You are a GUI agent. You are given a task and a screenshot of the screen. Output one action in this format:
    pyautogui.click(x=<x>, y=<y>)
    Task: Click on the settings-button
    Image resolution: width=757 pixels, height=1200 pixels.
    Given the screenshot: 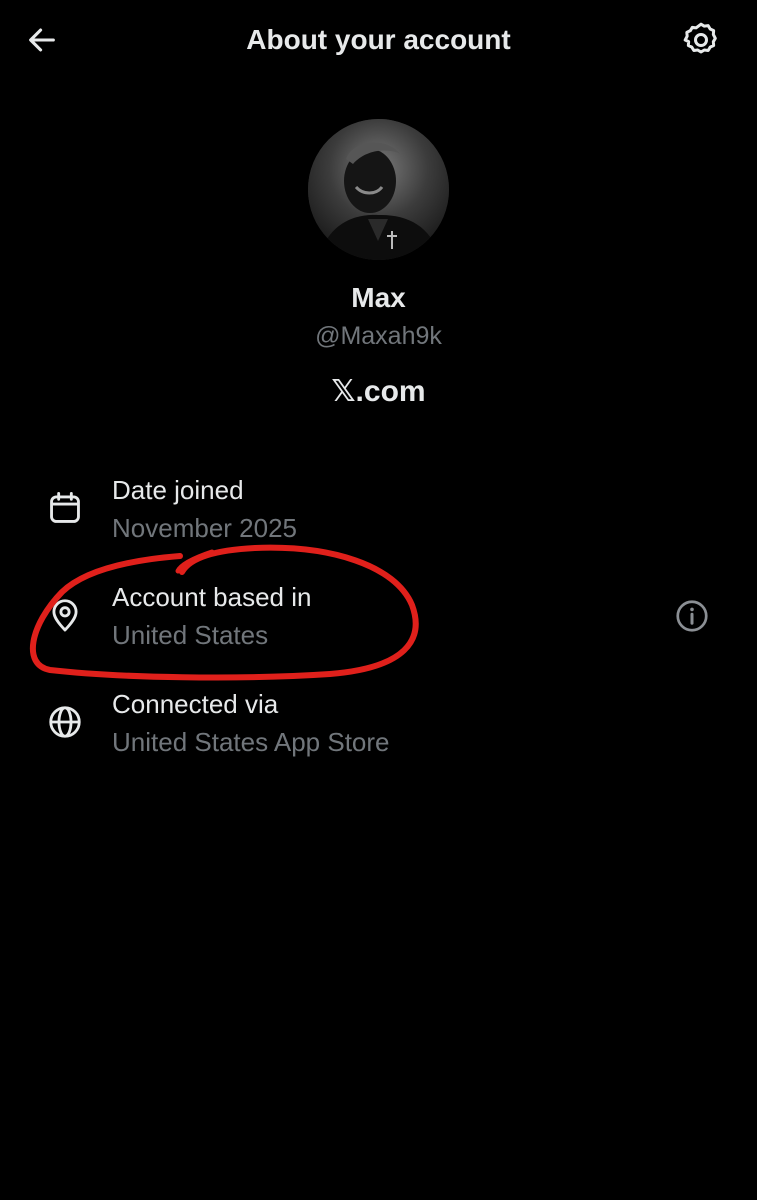 What is the action you would take?
    pyautogui.click(x=701, y=40)
    